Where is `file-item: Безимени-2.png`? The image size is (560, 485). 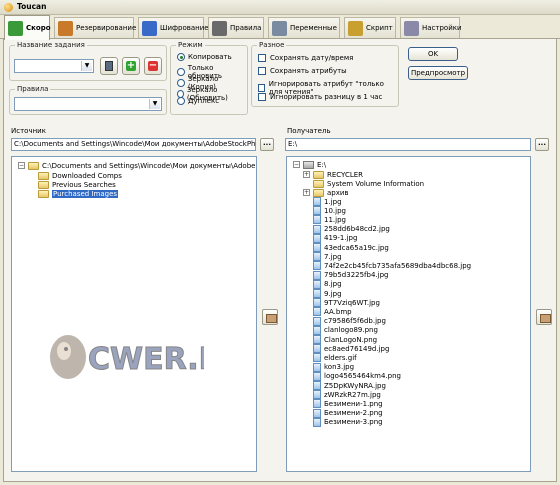 file-item: Безимени-2.png is located at coordinates (348, 413).